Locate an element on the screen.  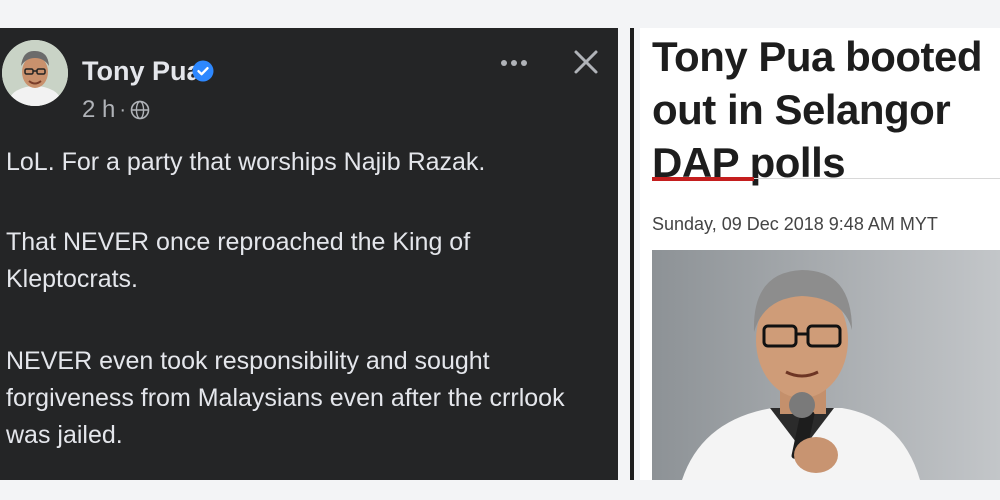
globe-icon is located at coordinates (140, 110).